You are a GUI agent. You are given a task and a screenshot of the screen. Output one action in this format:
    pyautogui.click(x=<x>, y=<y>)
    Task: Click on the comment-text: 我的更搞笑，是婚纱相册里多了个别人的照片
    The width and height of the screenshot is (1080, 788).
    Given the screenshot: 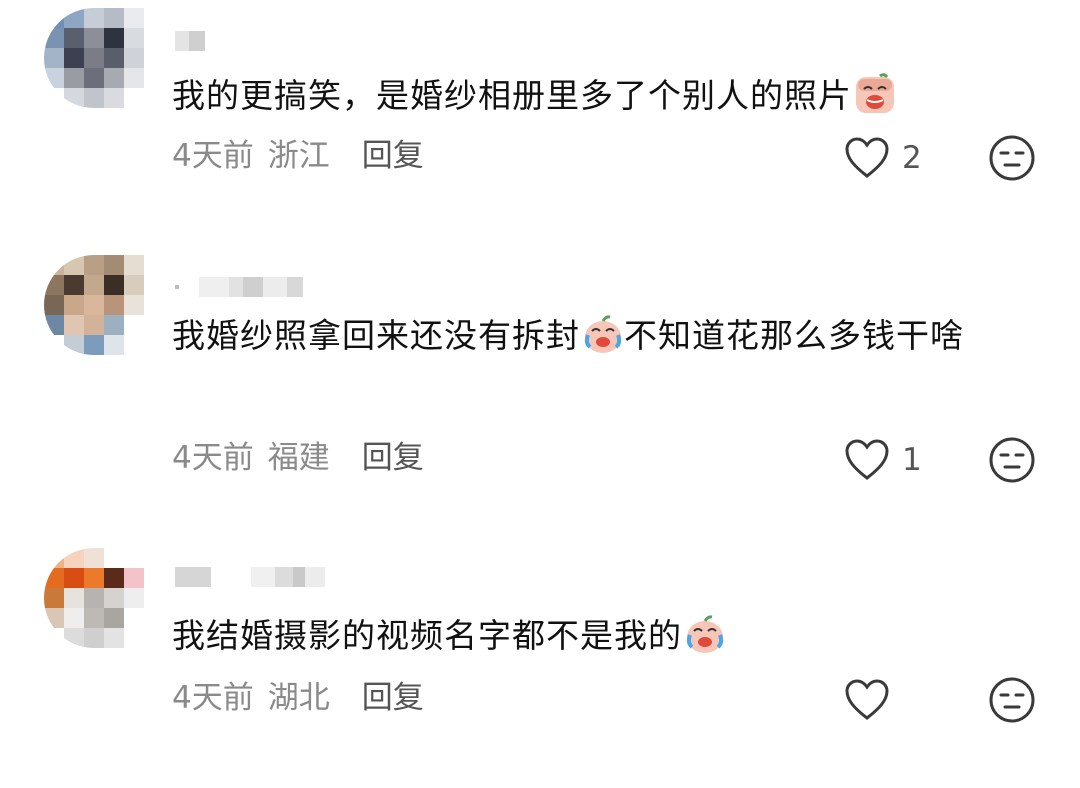 What is the action you would take?
    pyautogui.click(x=592, y=96)
    